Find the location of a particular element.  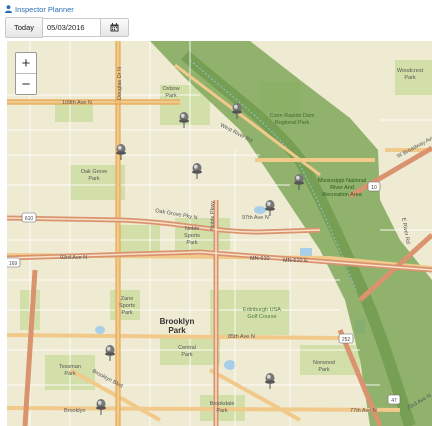

app-title-bar: Inspector Planner is located at coordinates (39, 9).